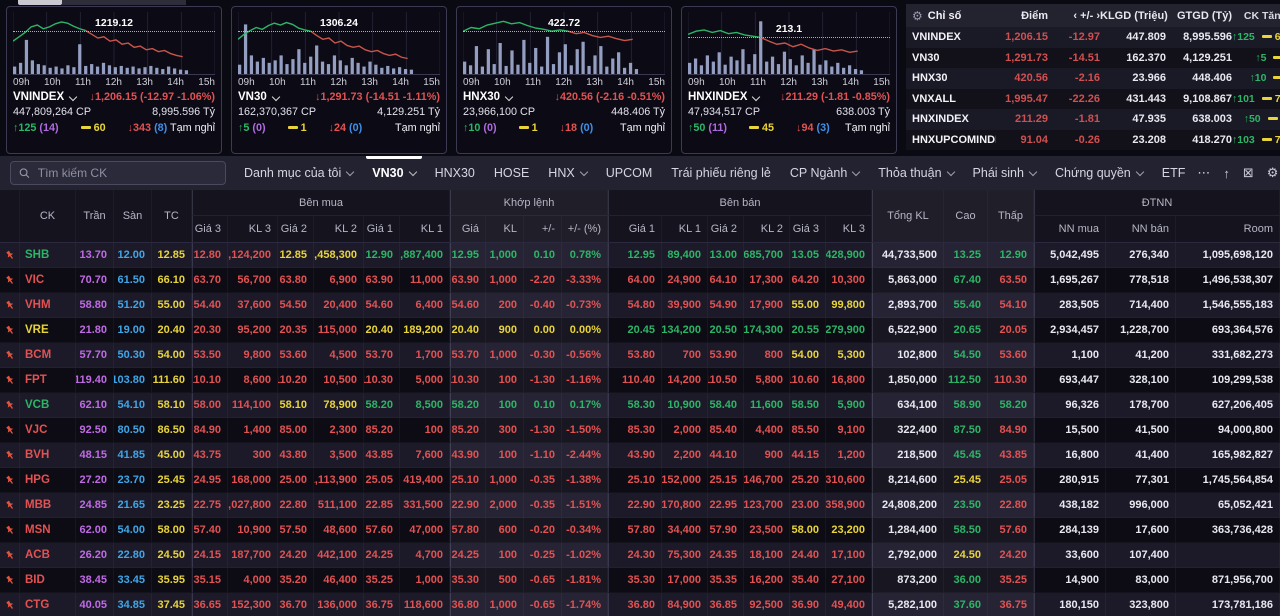 The height and width of the screenshot is (616, 1280). What do you see at coordinates (1093, 57) in the screenshot?
I see `index-table-row: VN301,291.73-14.51162.3704,129.251↑51↓24` at bounding box center [1093, 57].